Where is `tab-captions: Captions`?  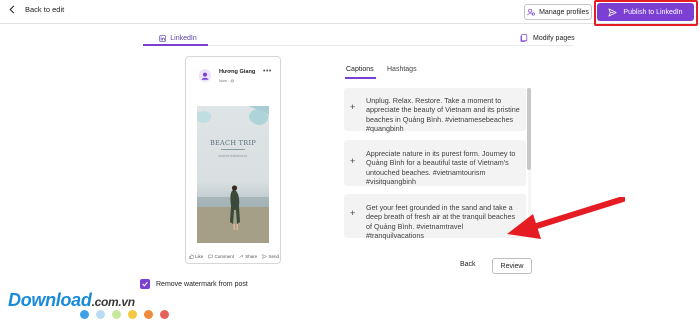
tab-captions: Captions is located at coordinates (360, 69).